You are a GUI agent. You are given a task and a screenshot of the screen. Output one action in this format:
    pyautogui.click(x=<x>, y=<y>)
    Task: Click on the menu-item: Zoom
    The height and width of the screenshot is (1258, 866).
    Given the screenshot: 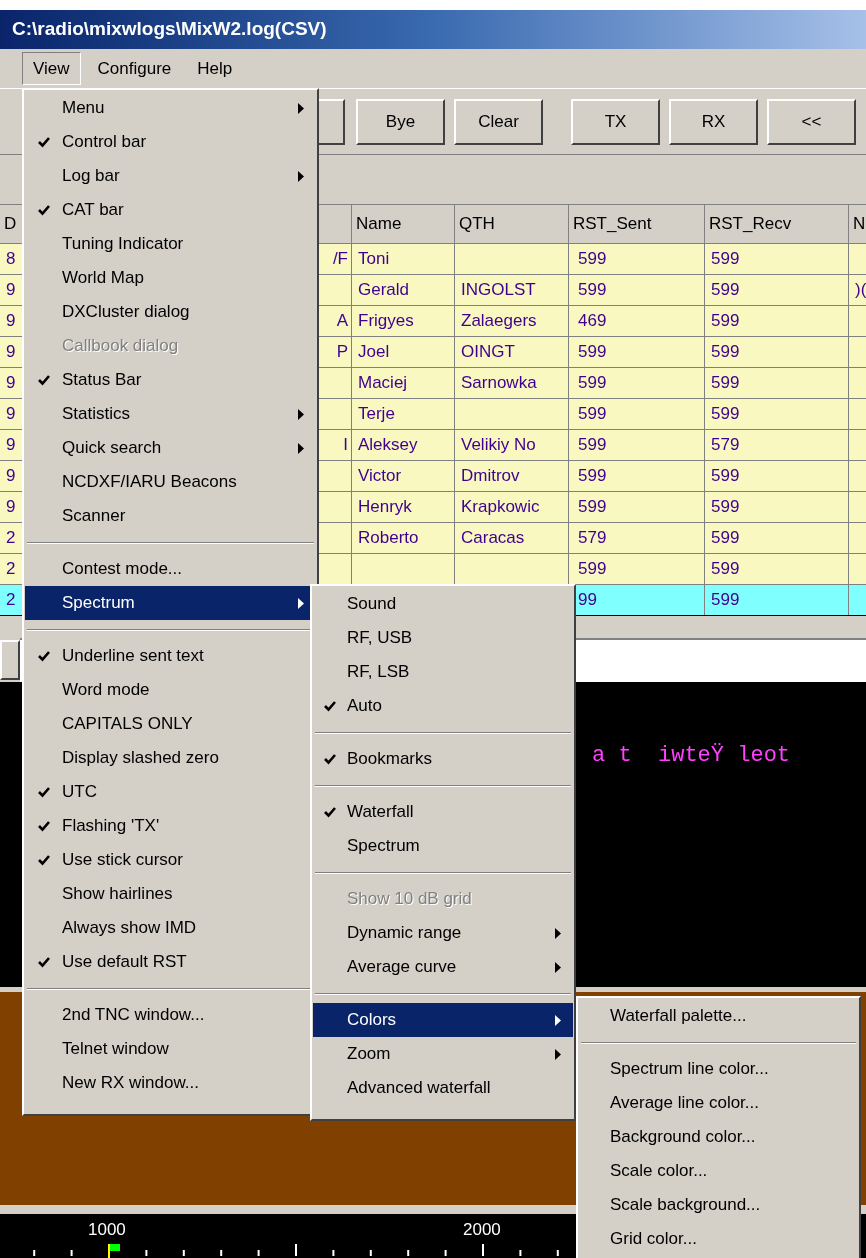 What is the action you would take?
    pyautogui.click(x=443, y=1054)
    